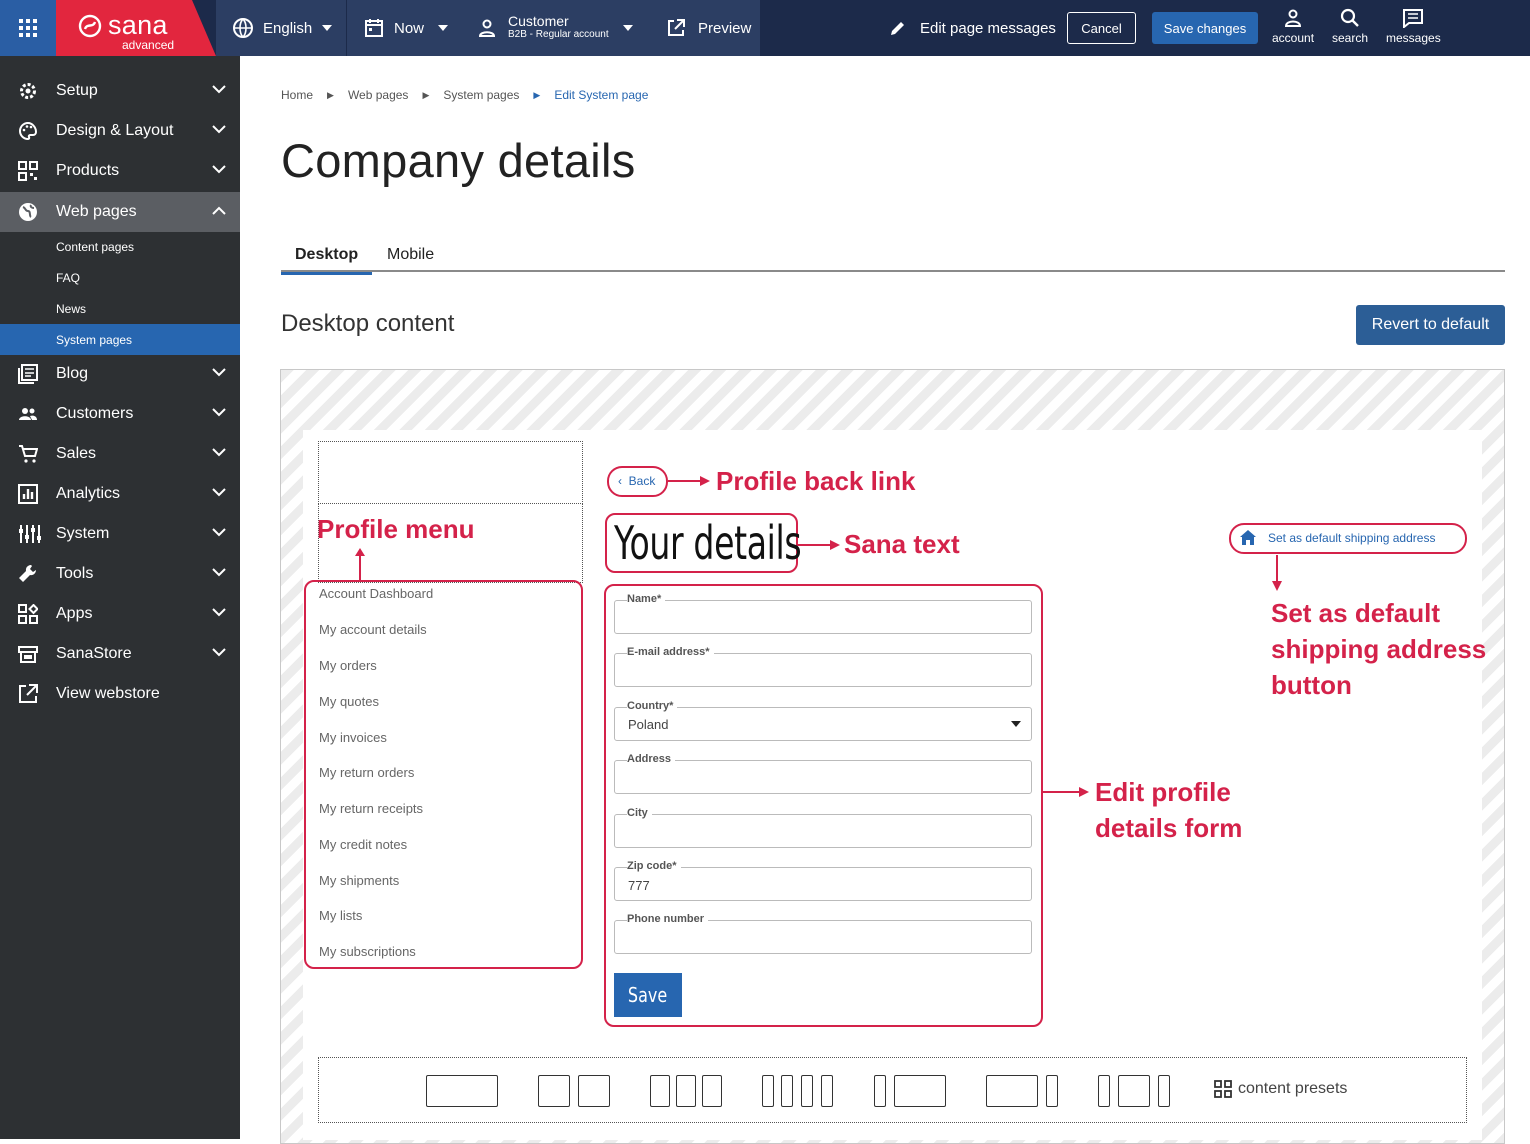 This screenshot has width=1530, height=1144. Describe the element at coordinates (120, 277) in the screenshot. I see `sidebar-subitem-faq: FAQ` at that location.